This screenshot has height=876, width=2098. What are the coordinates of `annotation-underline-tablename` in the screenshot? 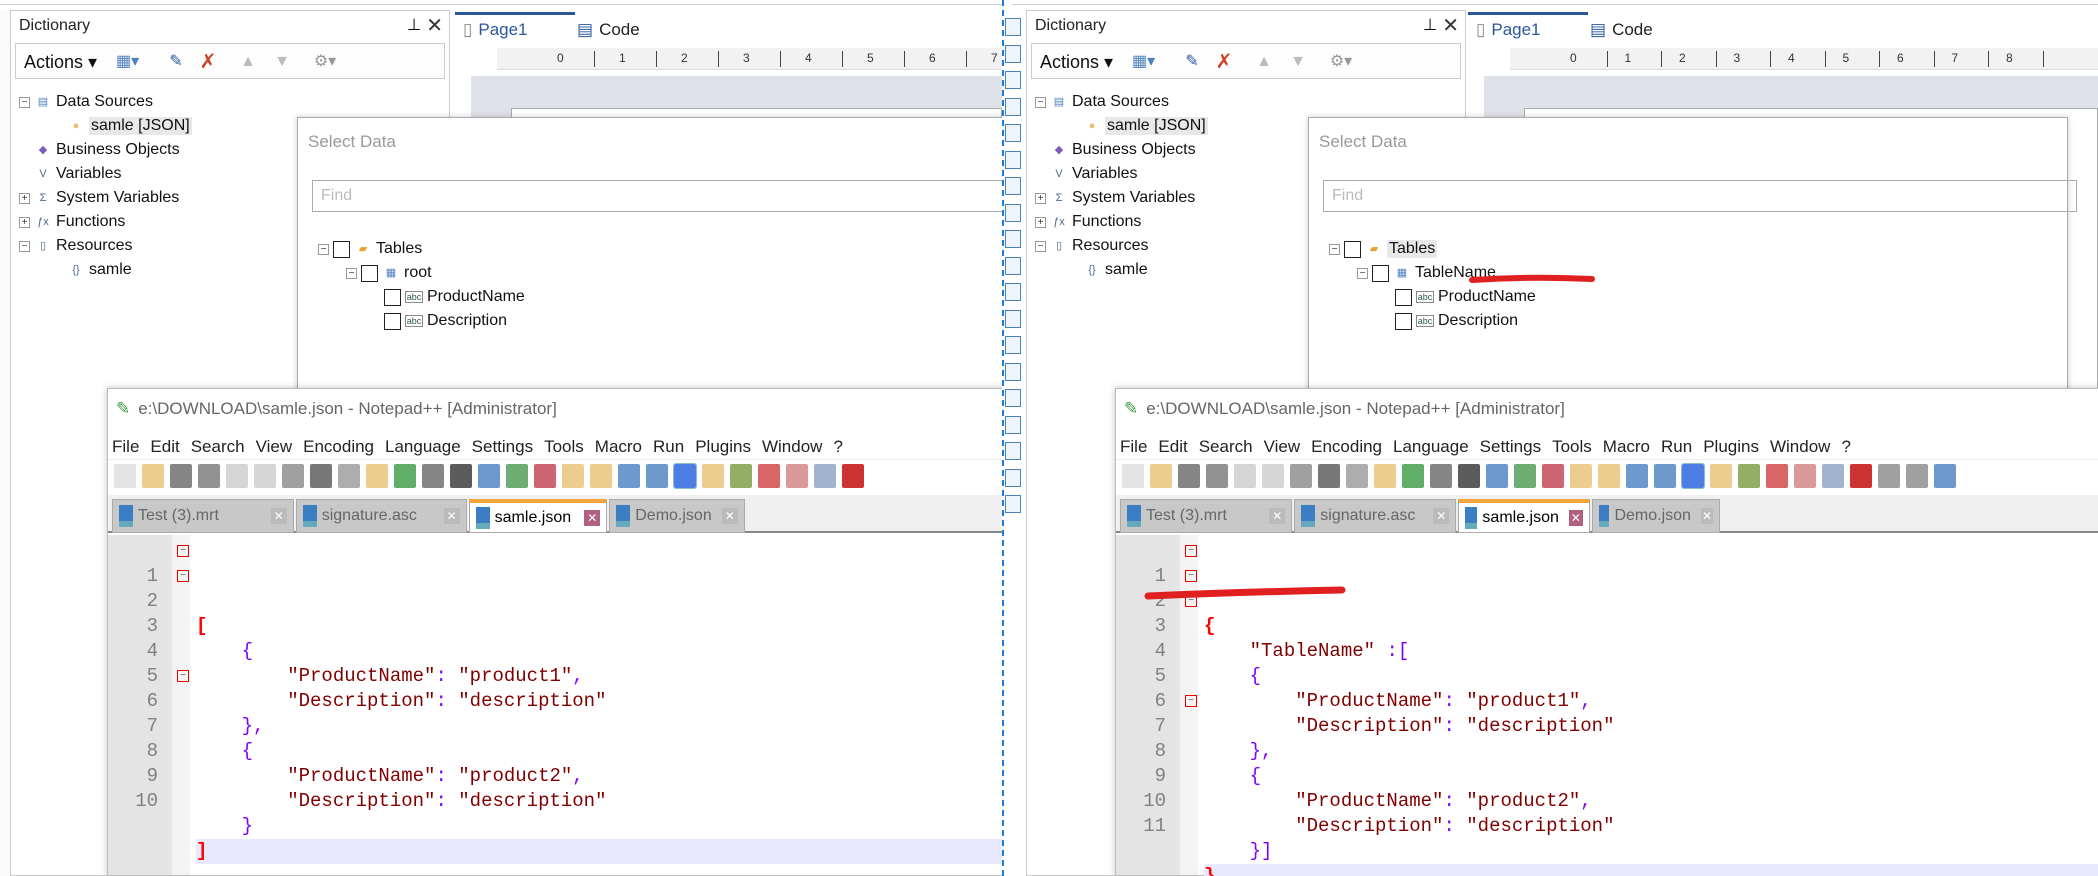 It's located at (1532, 278).